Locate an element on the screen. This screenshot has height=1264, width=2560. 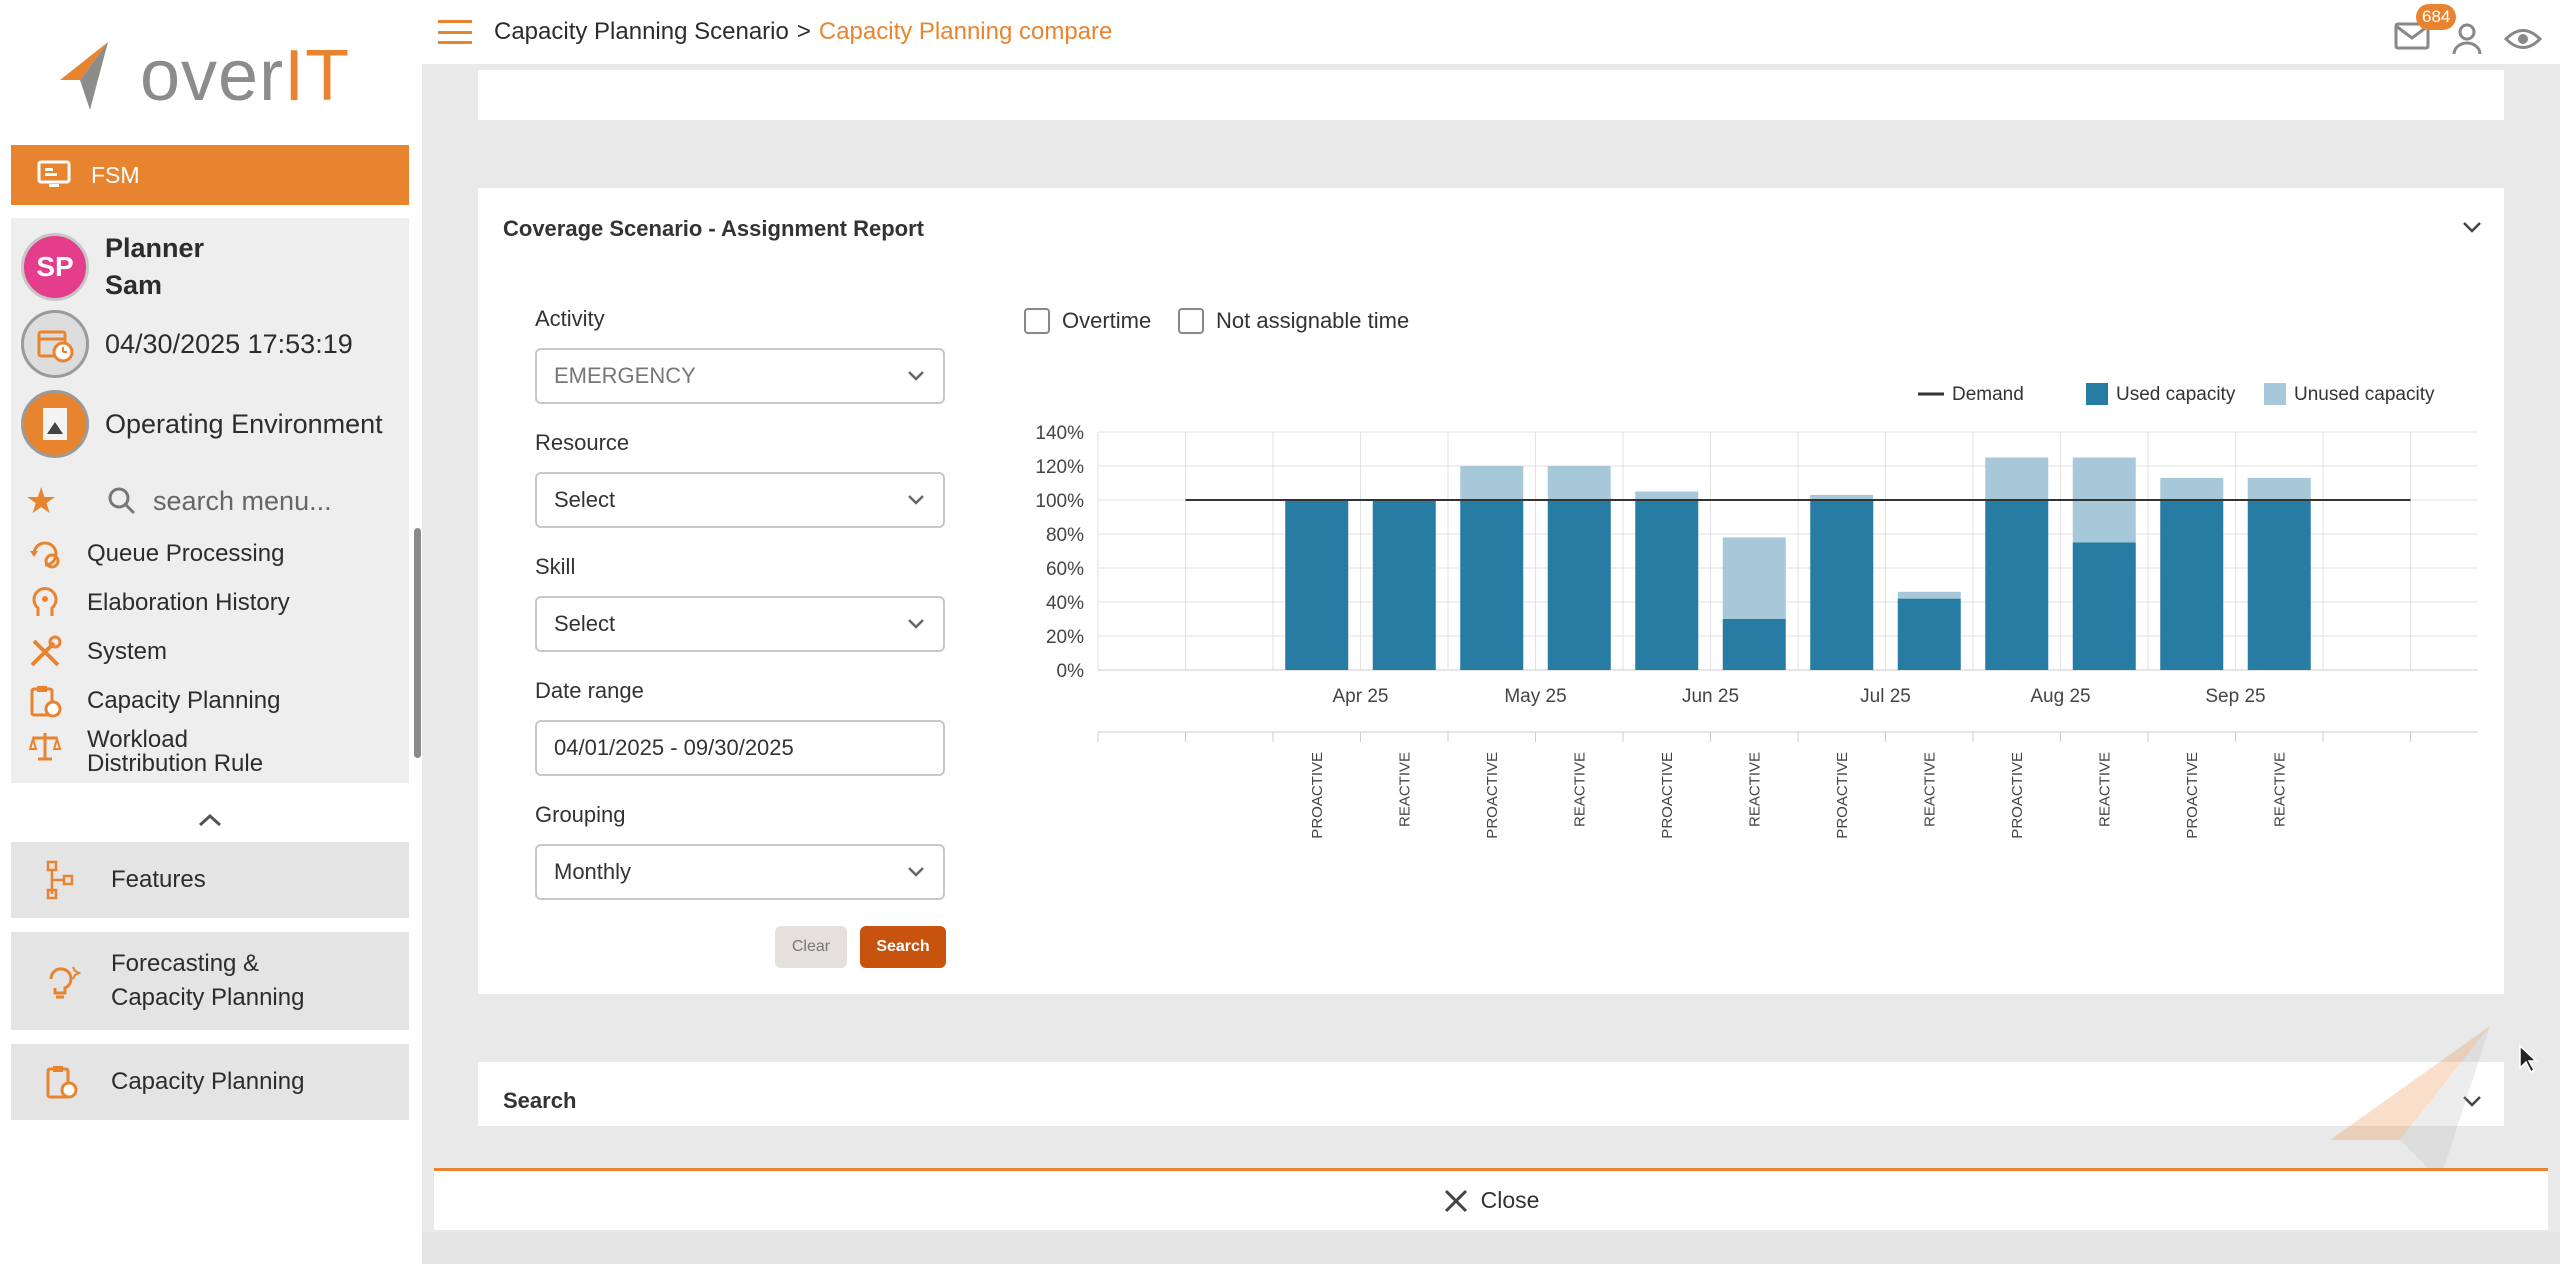
x-month-label: May 25 is located at coordinates (1535, 696).